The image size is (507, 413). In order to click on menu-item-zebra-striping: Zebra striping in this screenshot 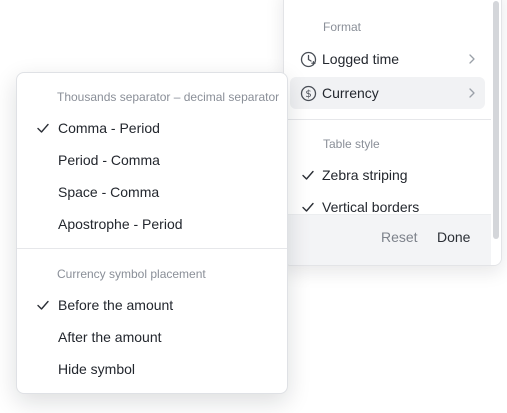, I will do `click(387, 175)`.